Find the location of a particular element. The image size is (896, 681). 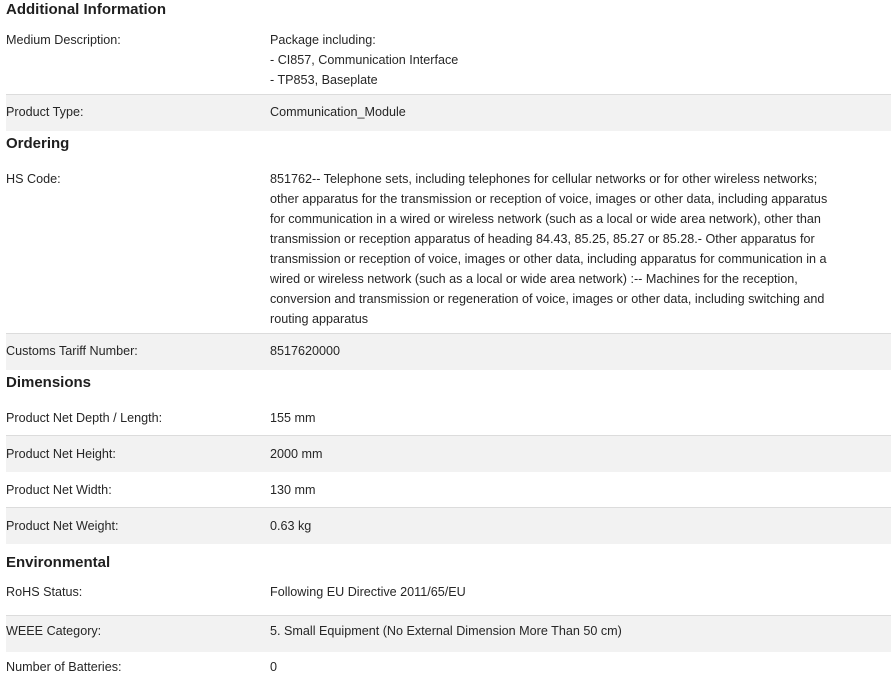

value-line: - CI857, Communication Interface is located at coordinates (364, 60).